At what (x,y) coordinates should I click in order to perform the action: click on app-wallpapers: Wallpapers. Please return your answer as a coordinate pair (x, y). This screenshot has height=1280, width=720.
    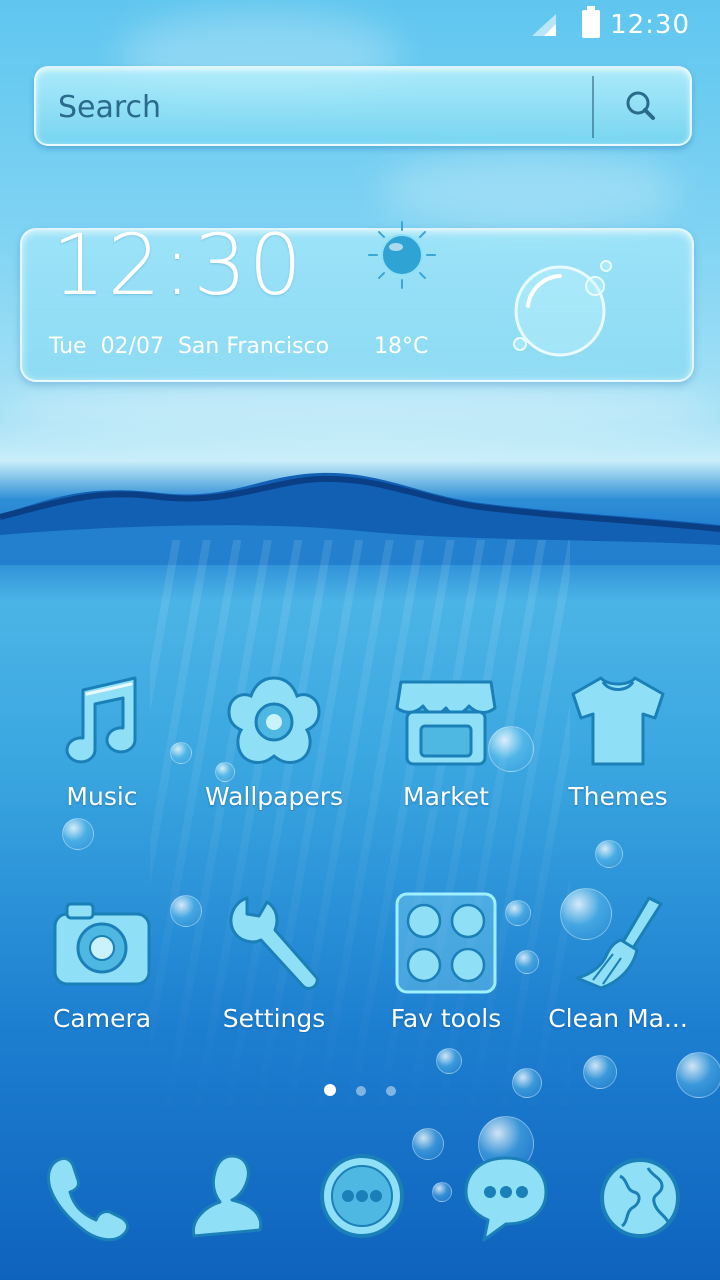
    Looking at the image, I should click on (274, 739).